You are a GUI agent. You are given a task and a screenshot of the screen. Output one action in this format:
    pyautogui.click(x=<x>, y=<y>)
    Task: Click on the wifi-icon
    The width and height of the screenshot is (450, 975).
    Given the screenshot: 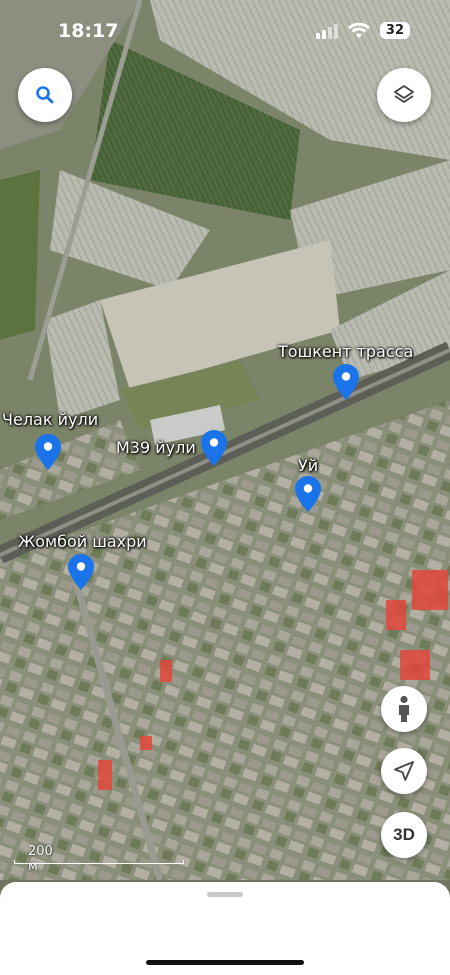 What is the action you would take?
    pyautogui.click(x=358, y=30)
    